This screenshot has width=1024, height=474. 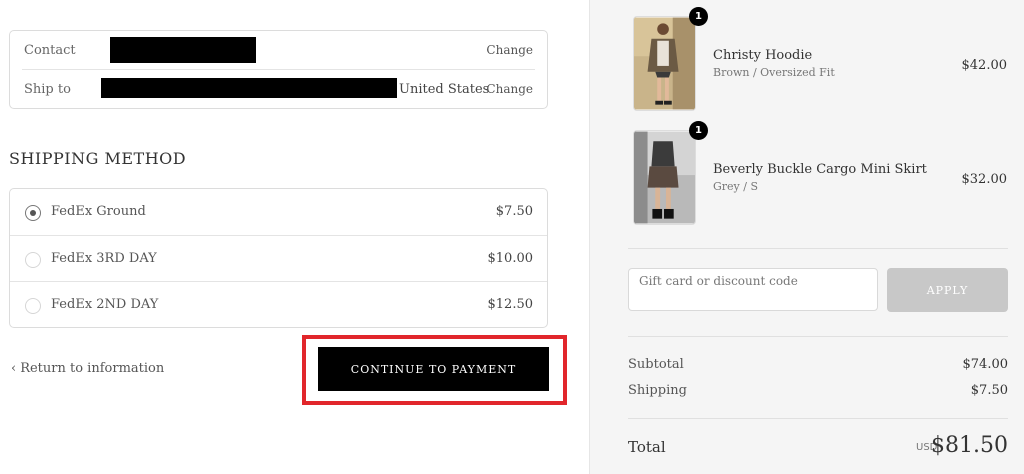 I want to click on shipping-option-name: FedEx Ground, so click(x=98, y=211).